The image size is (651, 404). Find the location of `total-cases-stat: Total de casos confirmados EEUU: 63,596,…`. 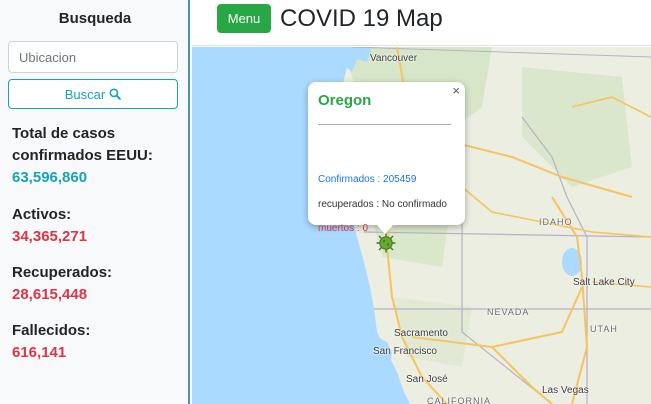

total-cases-stat: Total de casos confirmados EEUU: 63,596,… is located at coordinates (99, 156).